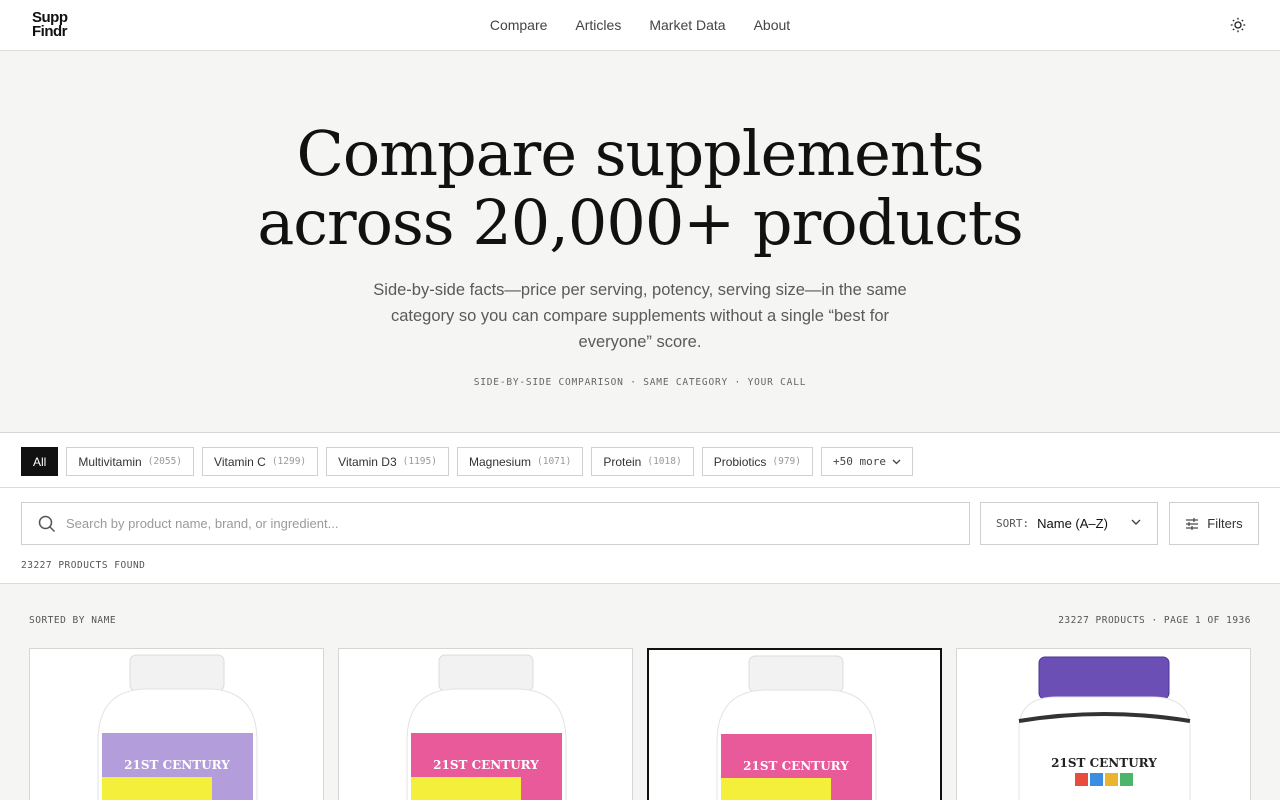 The image size is (1280, 800). I want to click on sorted-by-label: SORTED BY NAME, so click(73, 620).